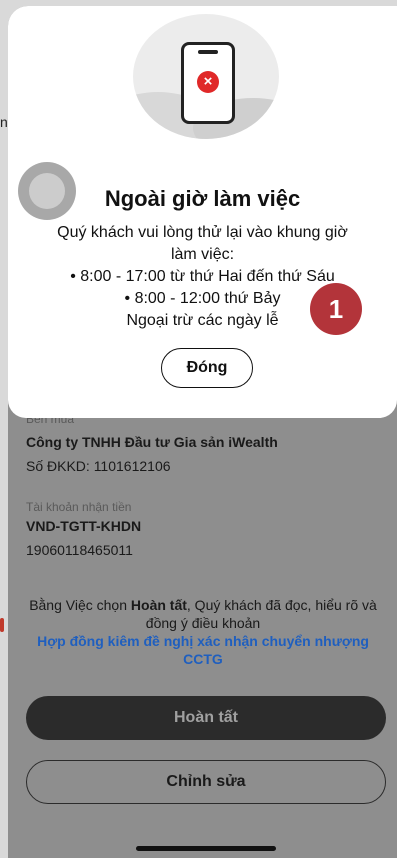  Describe the element at coordinates (202, 254) in the screenshot. I see `dialog-line: làm việc:` at that location.